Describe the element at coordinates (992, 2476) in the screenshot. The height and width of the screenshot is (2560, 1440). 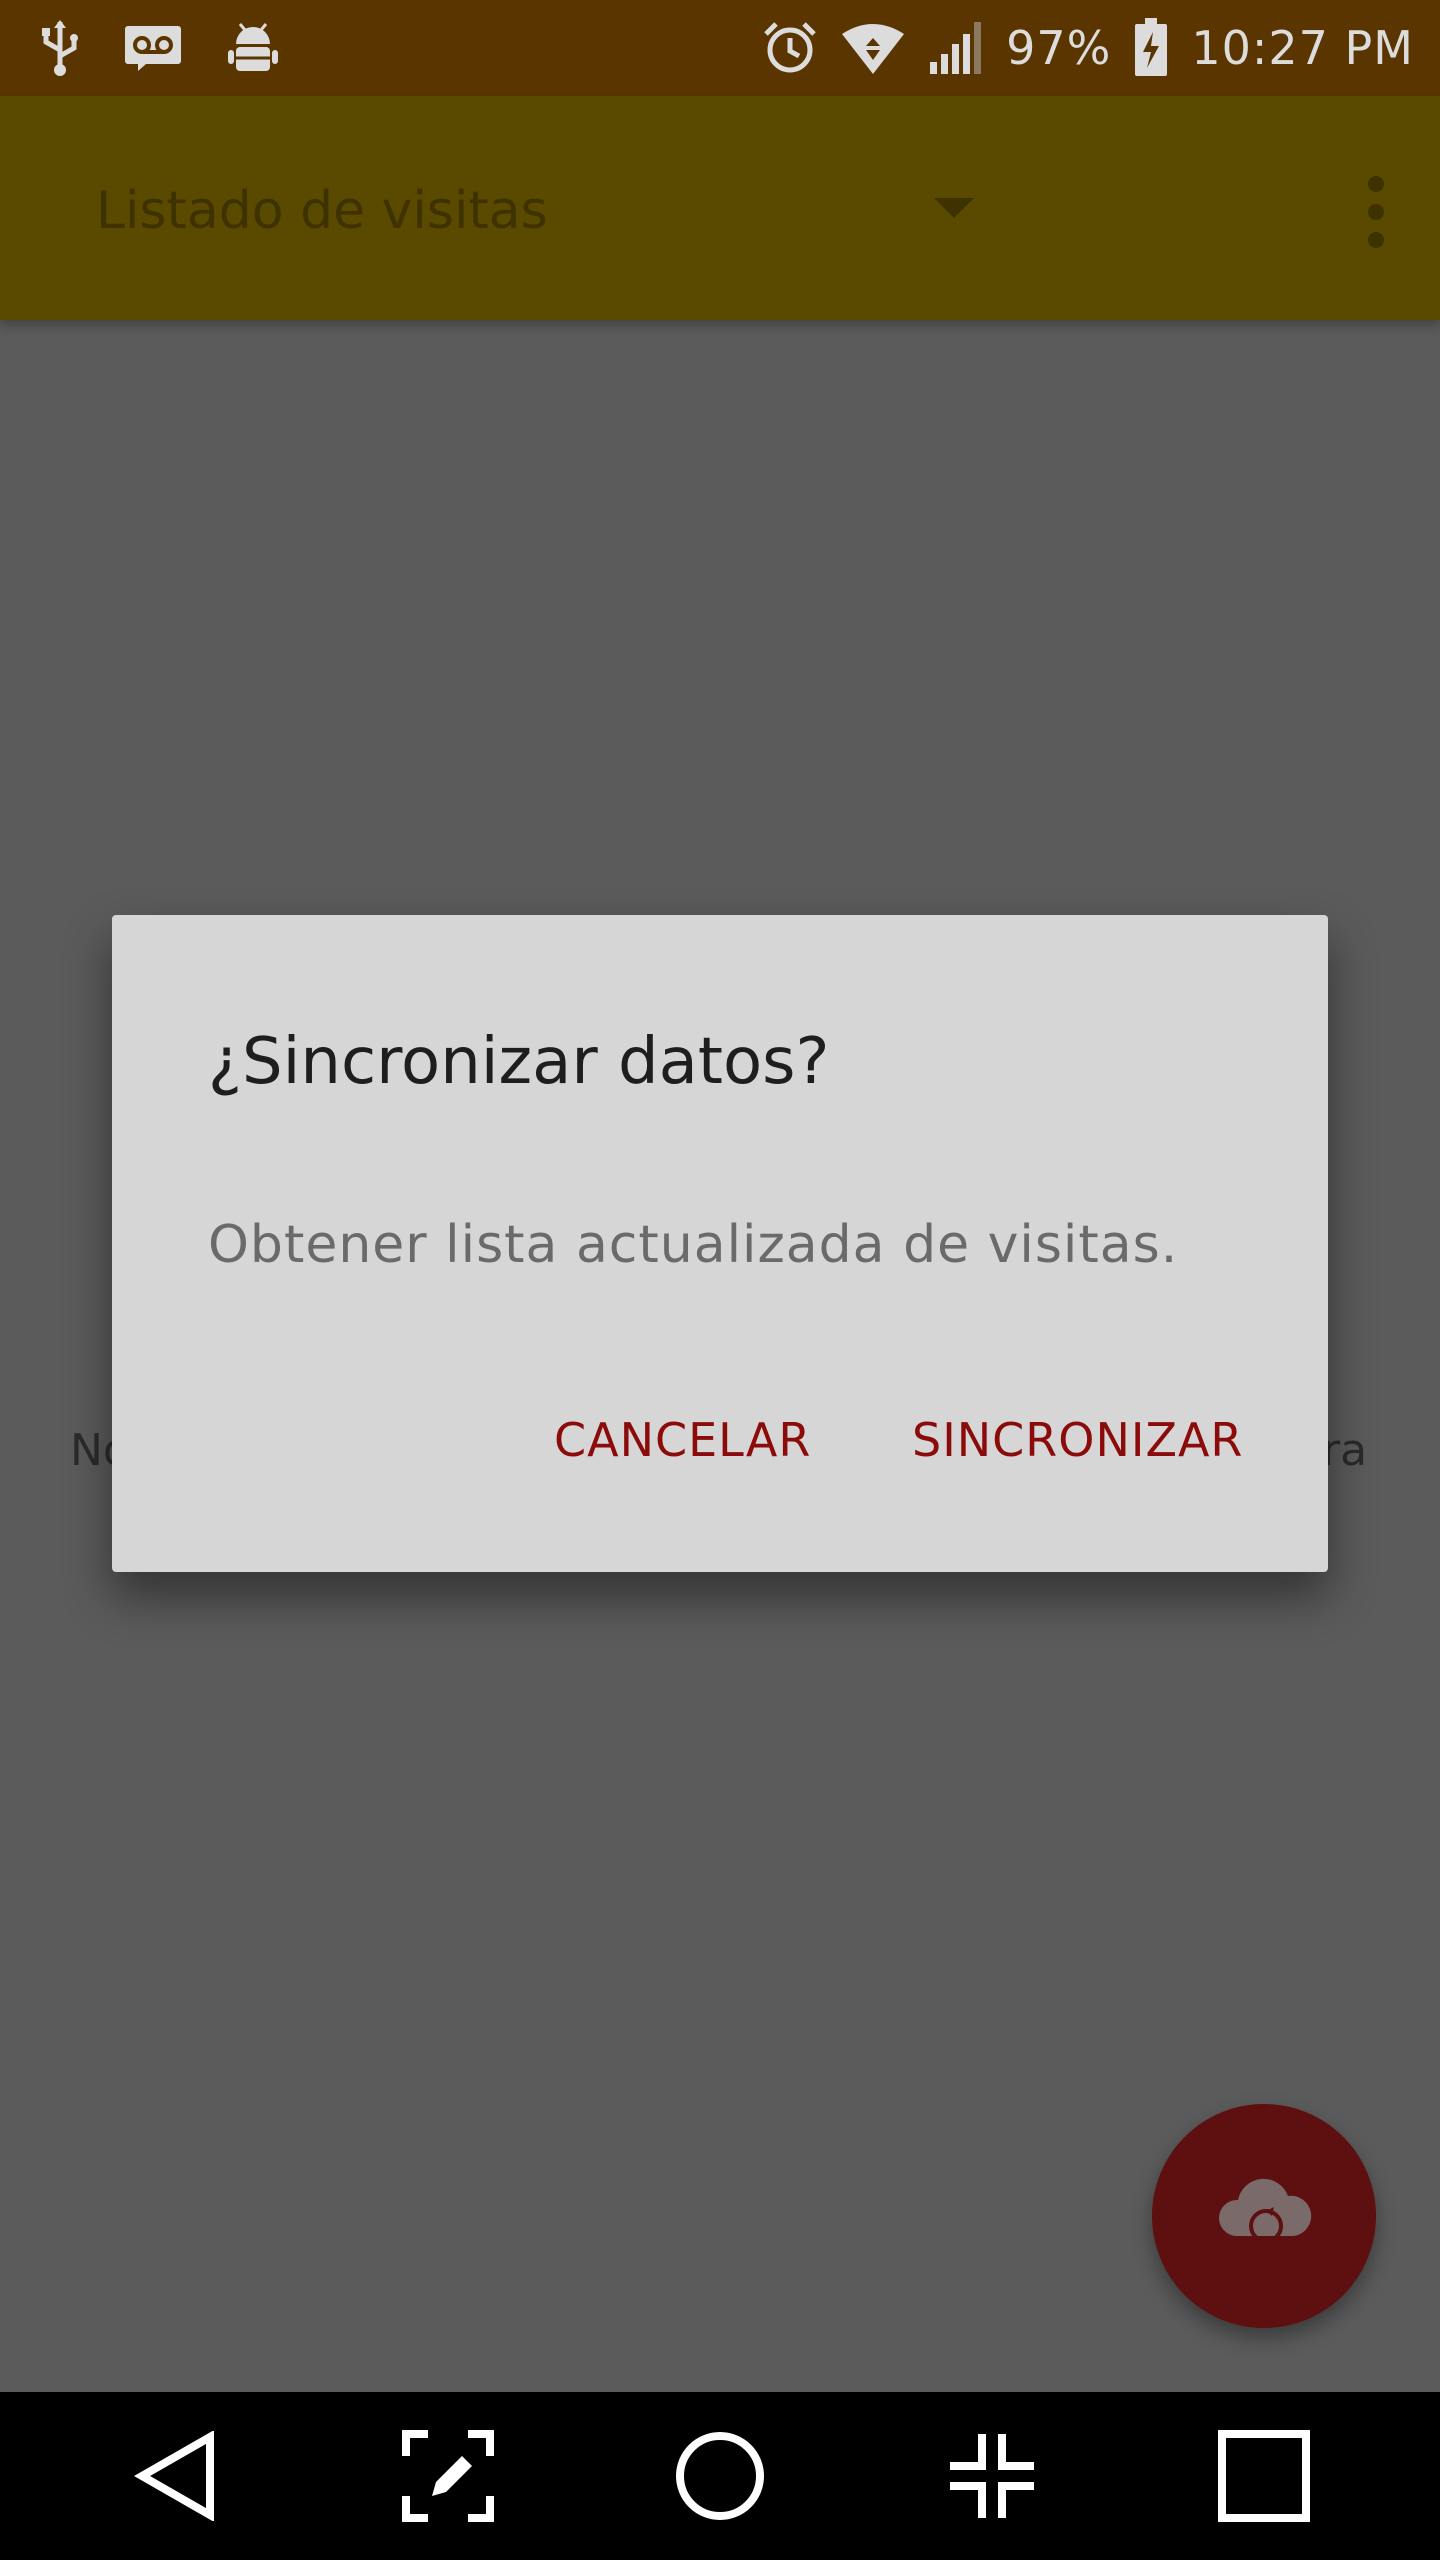
I see `dual-window-icon` at that location.